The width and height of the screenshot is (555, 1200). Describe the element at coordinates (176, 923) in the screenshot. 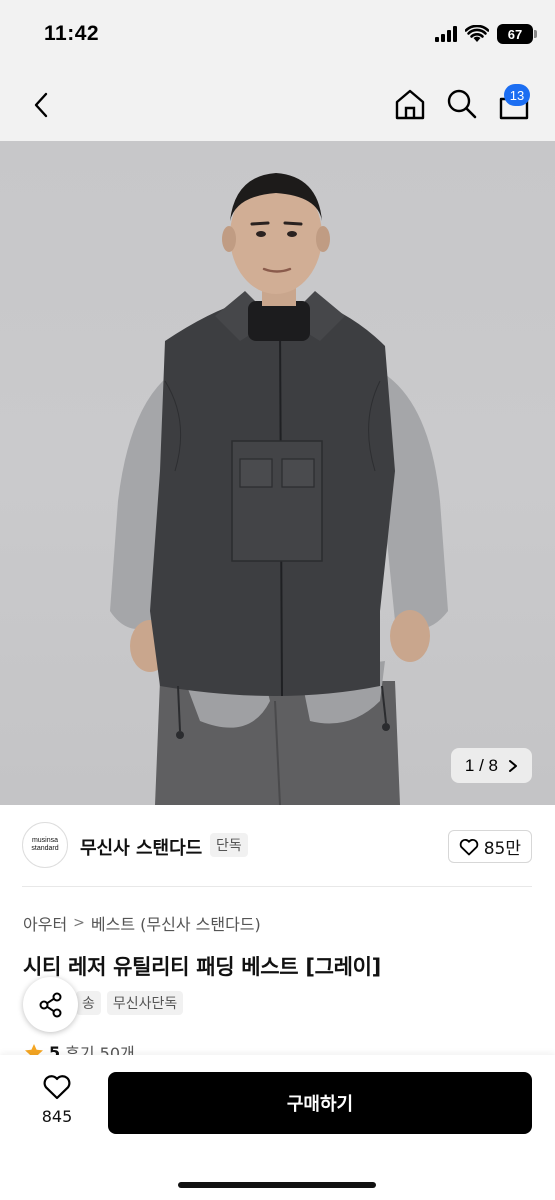

I see `breadcrumb-subcategory: 베스트 (무신사 스탠다드)` at that location.